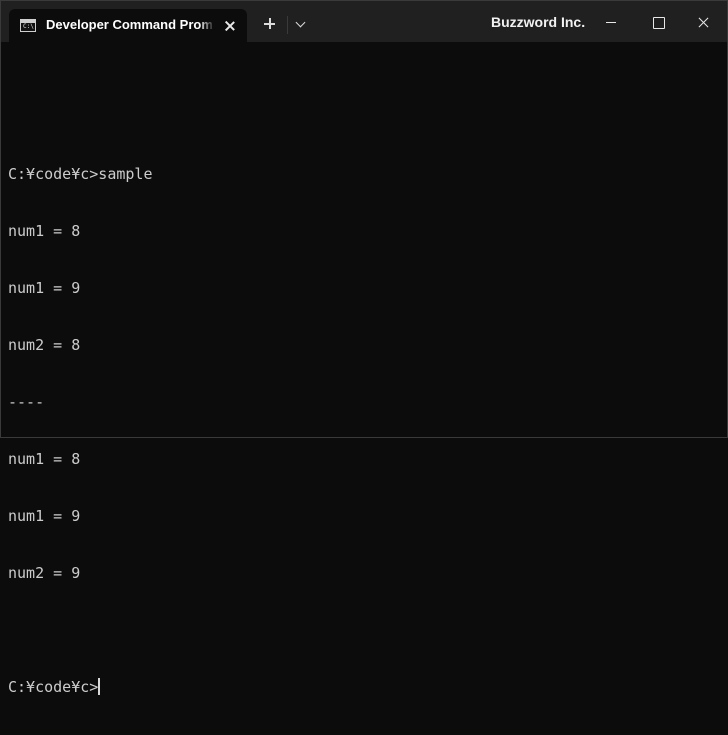 The image size is (728, 735). Describe the element at coordinates (270, 24) in the screenshot. I see `new-tab-plus-icon` at that location.